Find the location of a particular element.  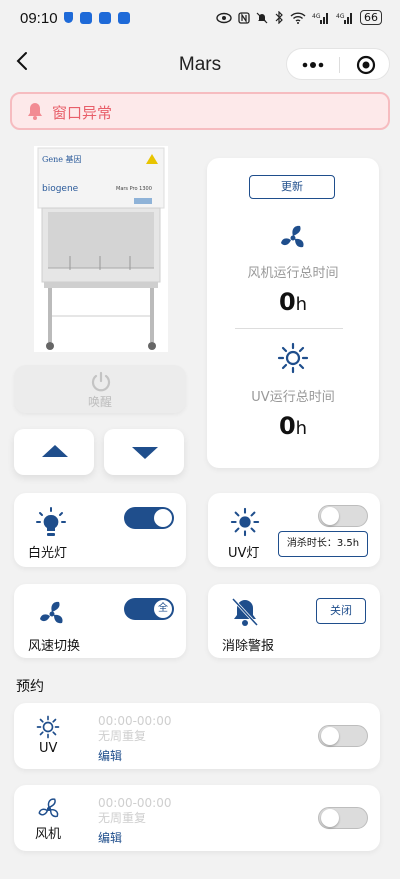

device-image: Gene 基因 biogene Mars Pro 1300 is located at coordinates (101, 249).